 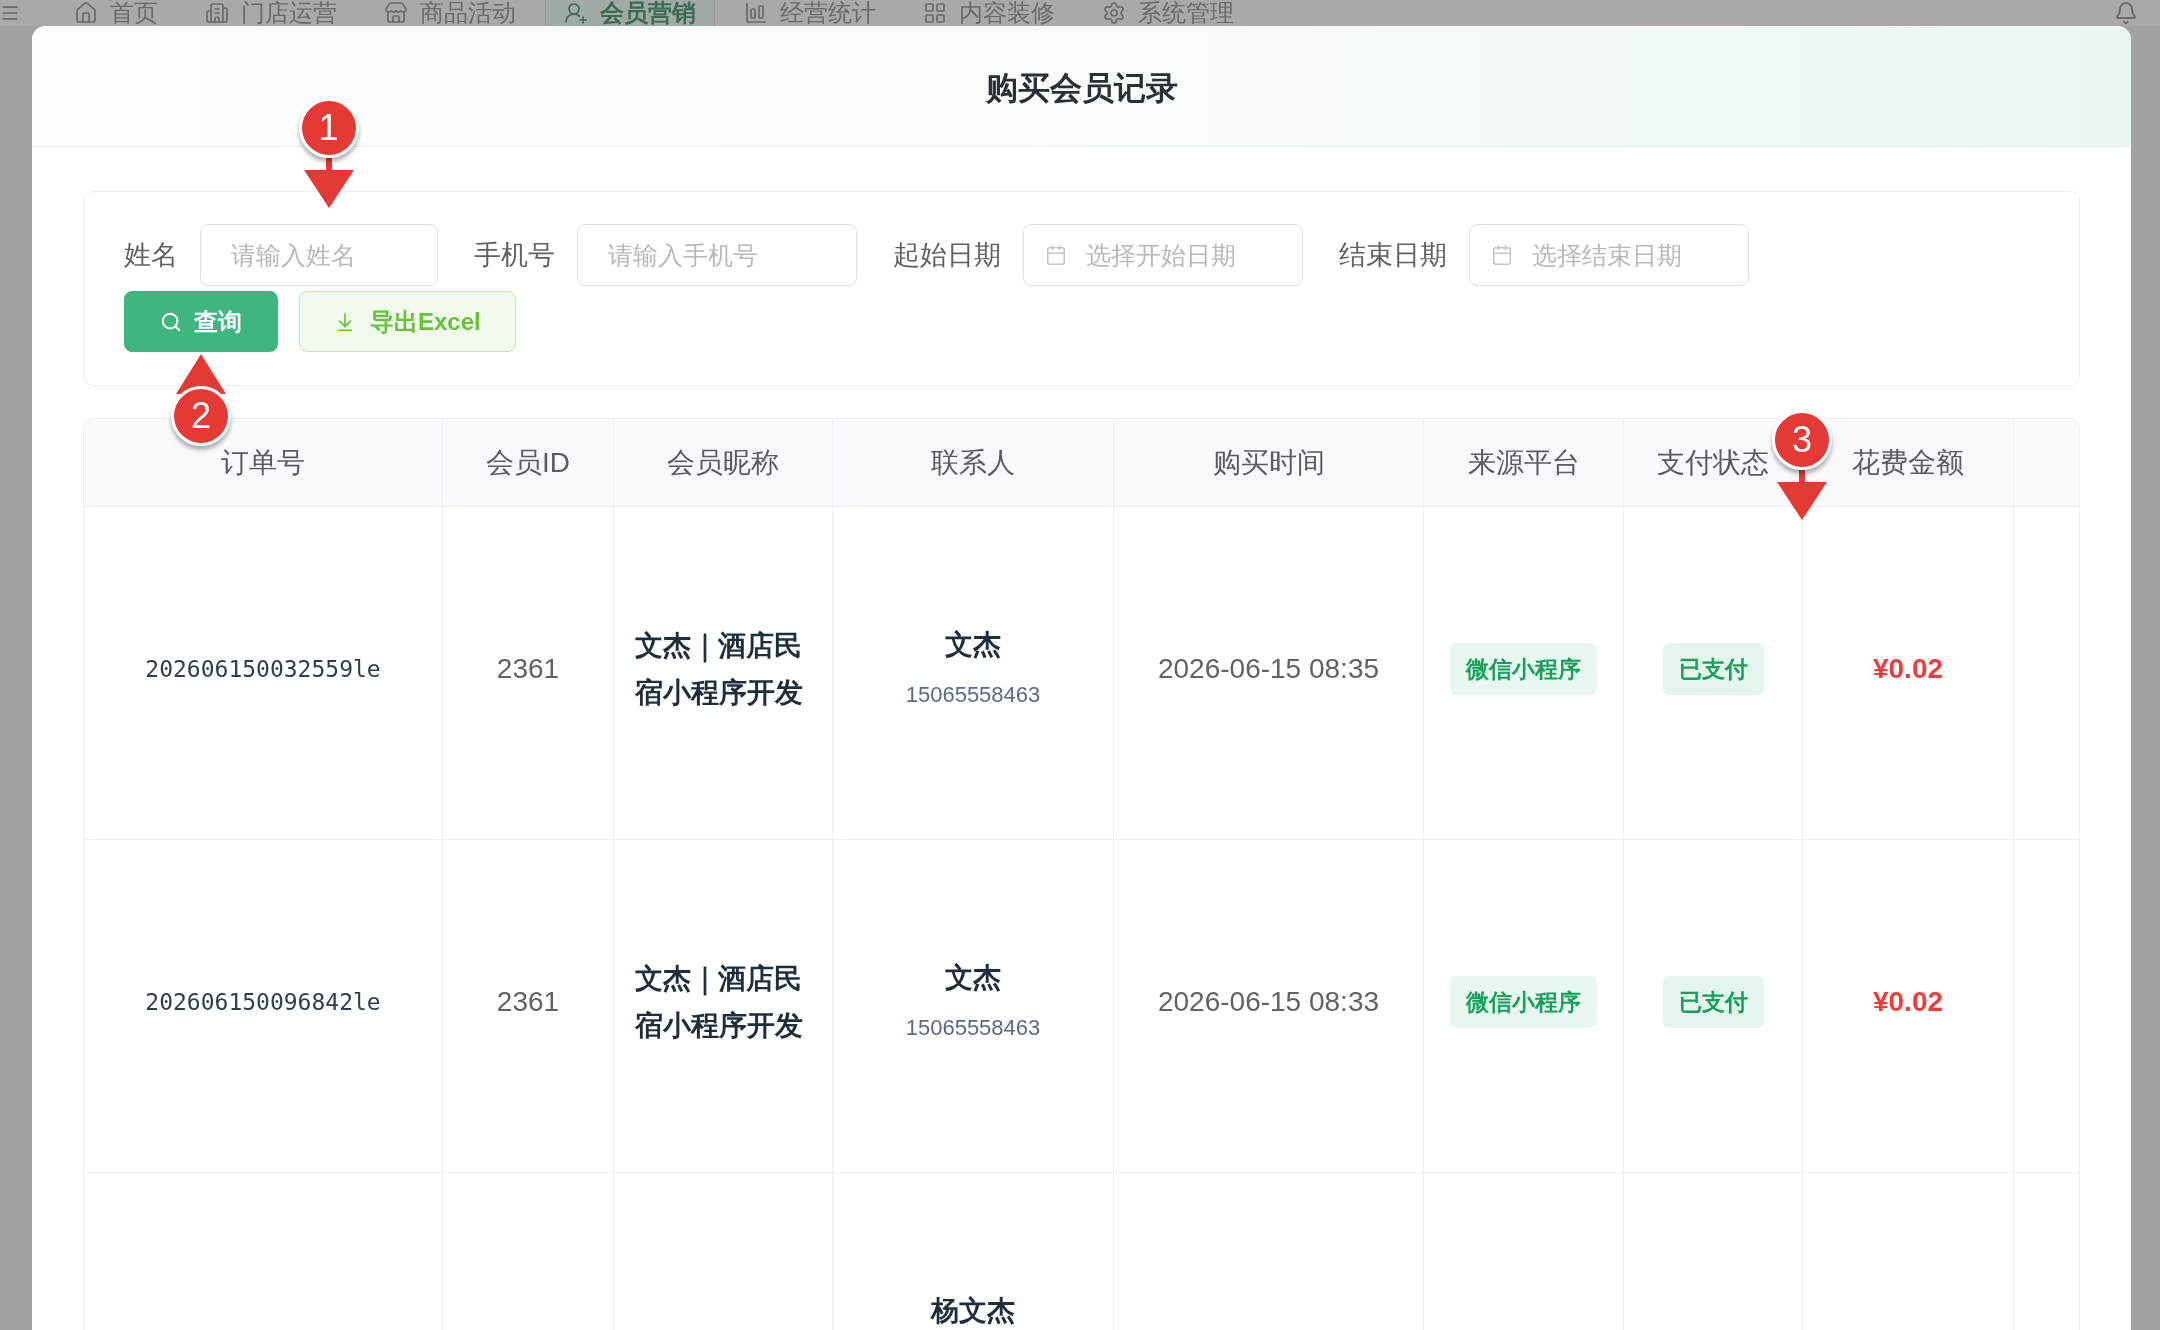 I want to click on column-header: 联系人, so click(x=973, y=462).